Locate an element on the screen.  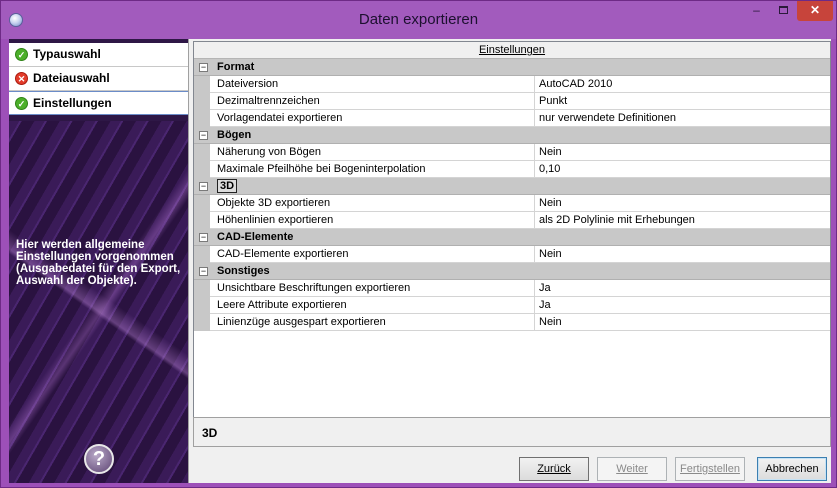
property-row: Dezimaltrennzeichen Punkt is located at coordinates (512, 101).